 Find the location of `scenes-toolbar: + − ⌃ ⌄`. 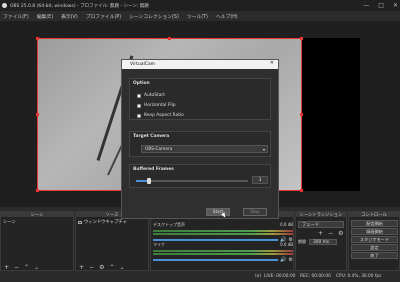

scenes-toolbar: + − ⌃ ⌄ is located at coordinates (21, 267).